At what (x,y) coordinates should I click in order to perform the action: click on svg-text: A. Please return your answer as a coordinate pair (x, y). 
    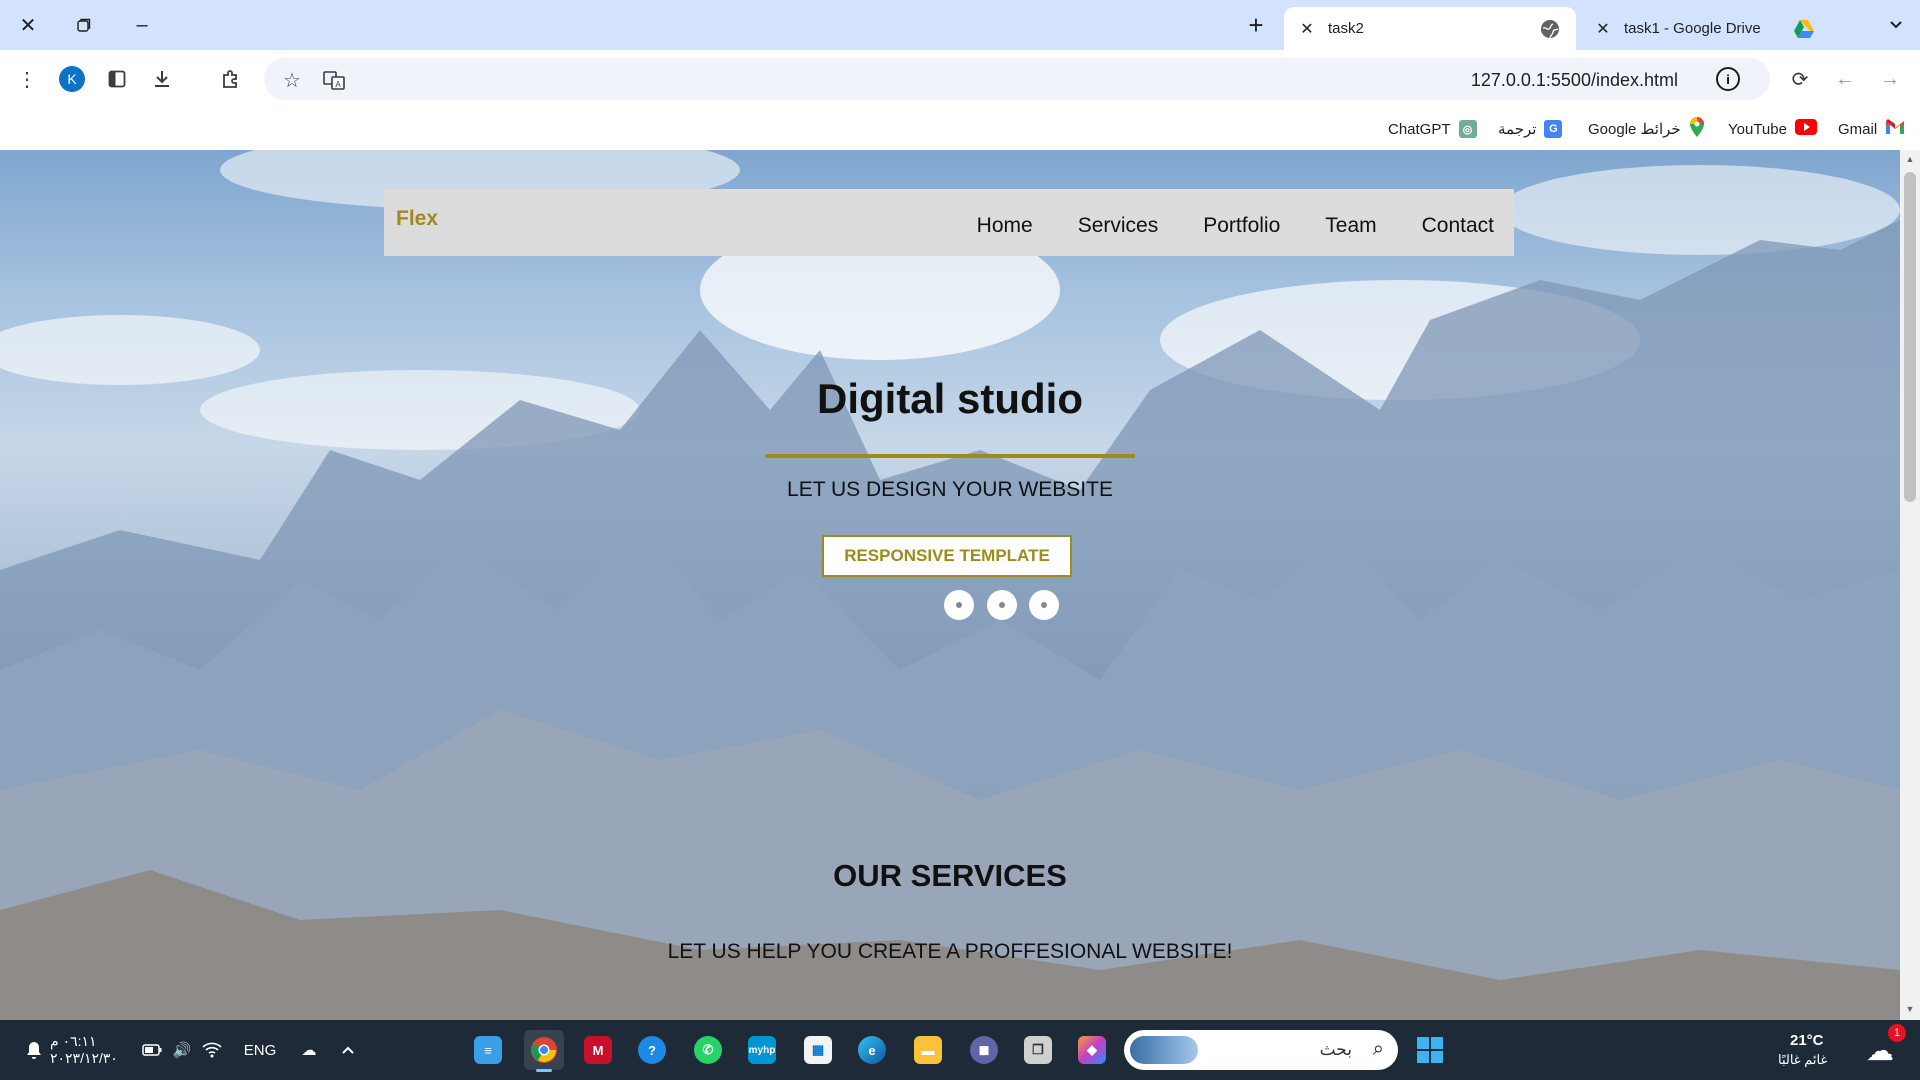
    Looking at the image, I should click on (338, 84).